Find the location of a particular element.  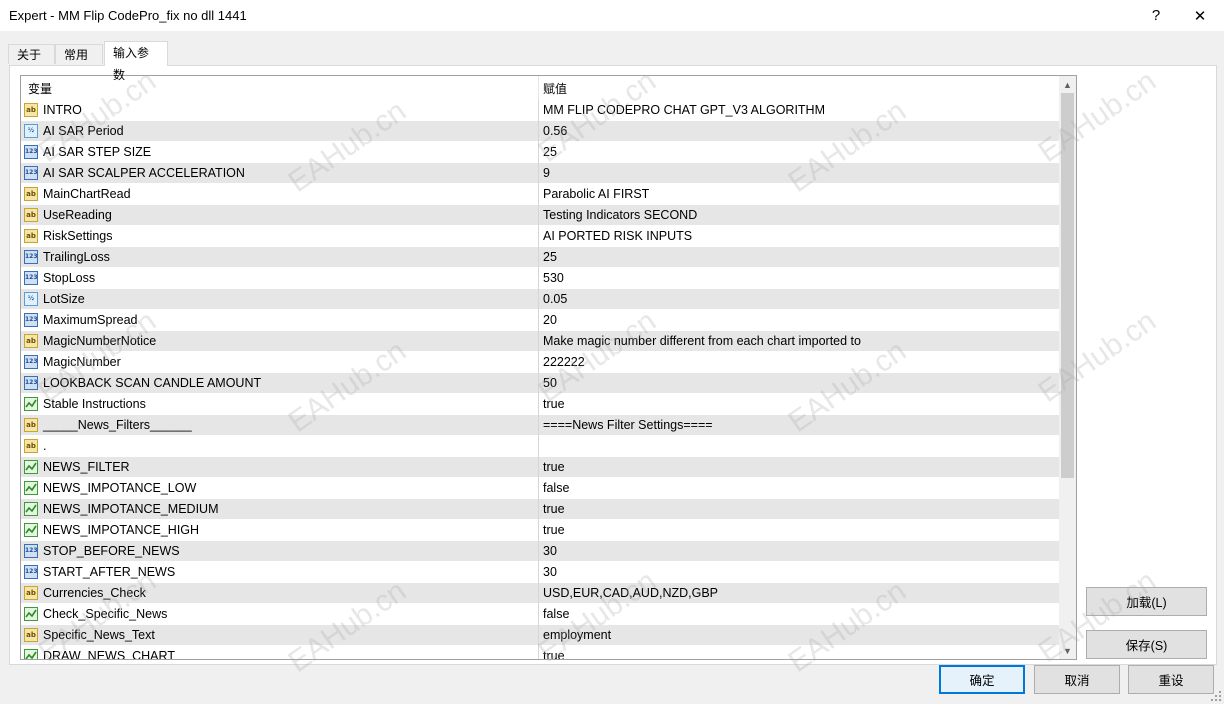

parameter-row: ½ LotSize 0.05 is located at coordinates (540, 299).